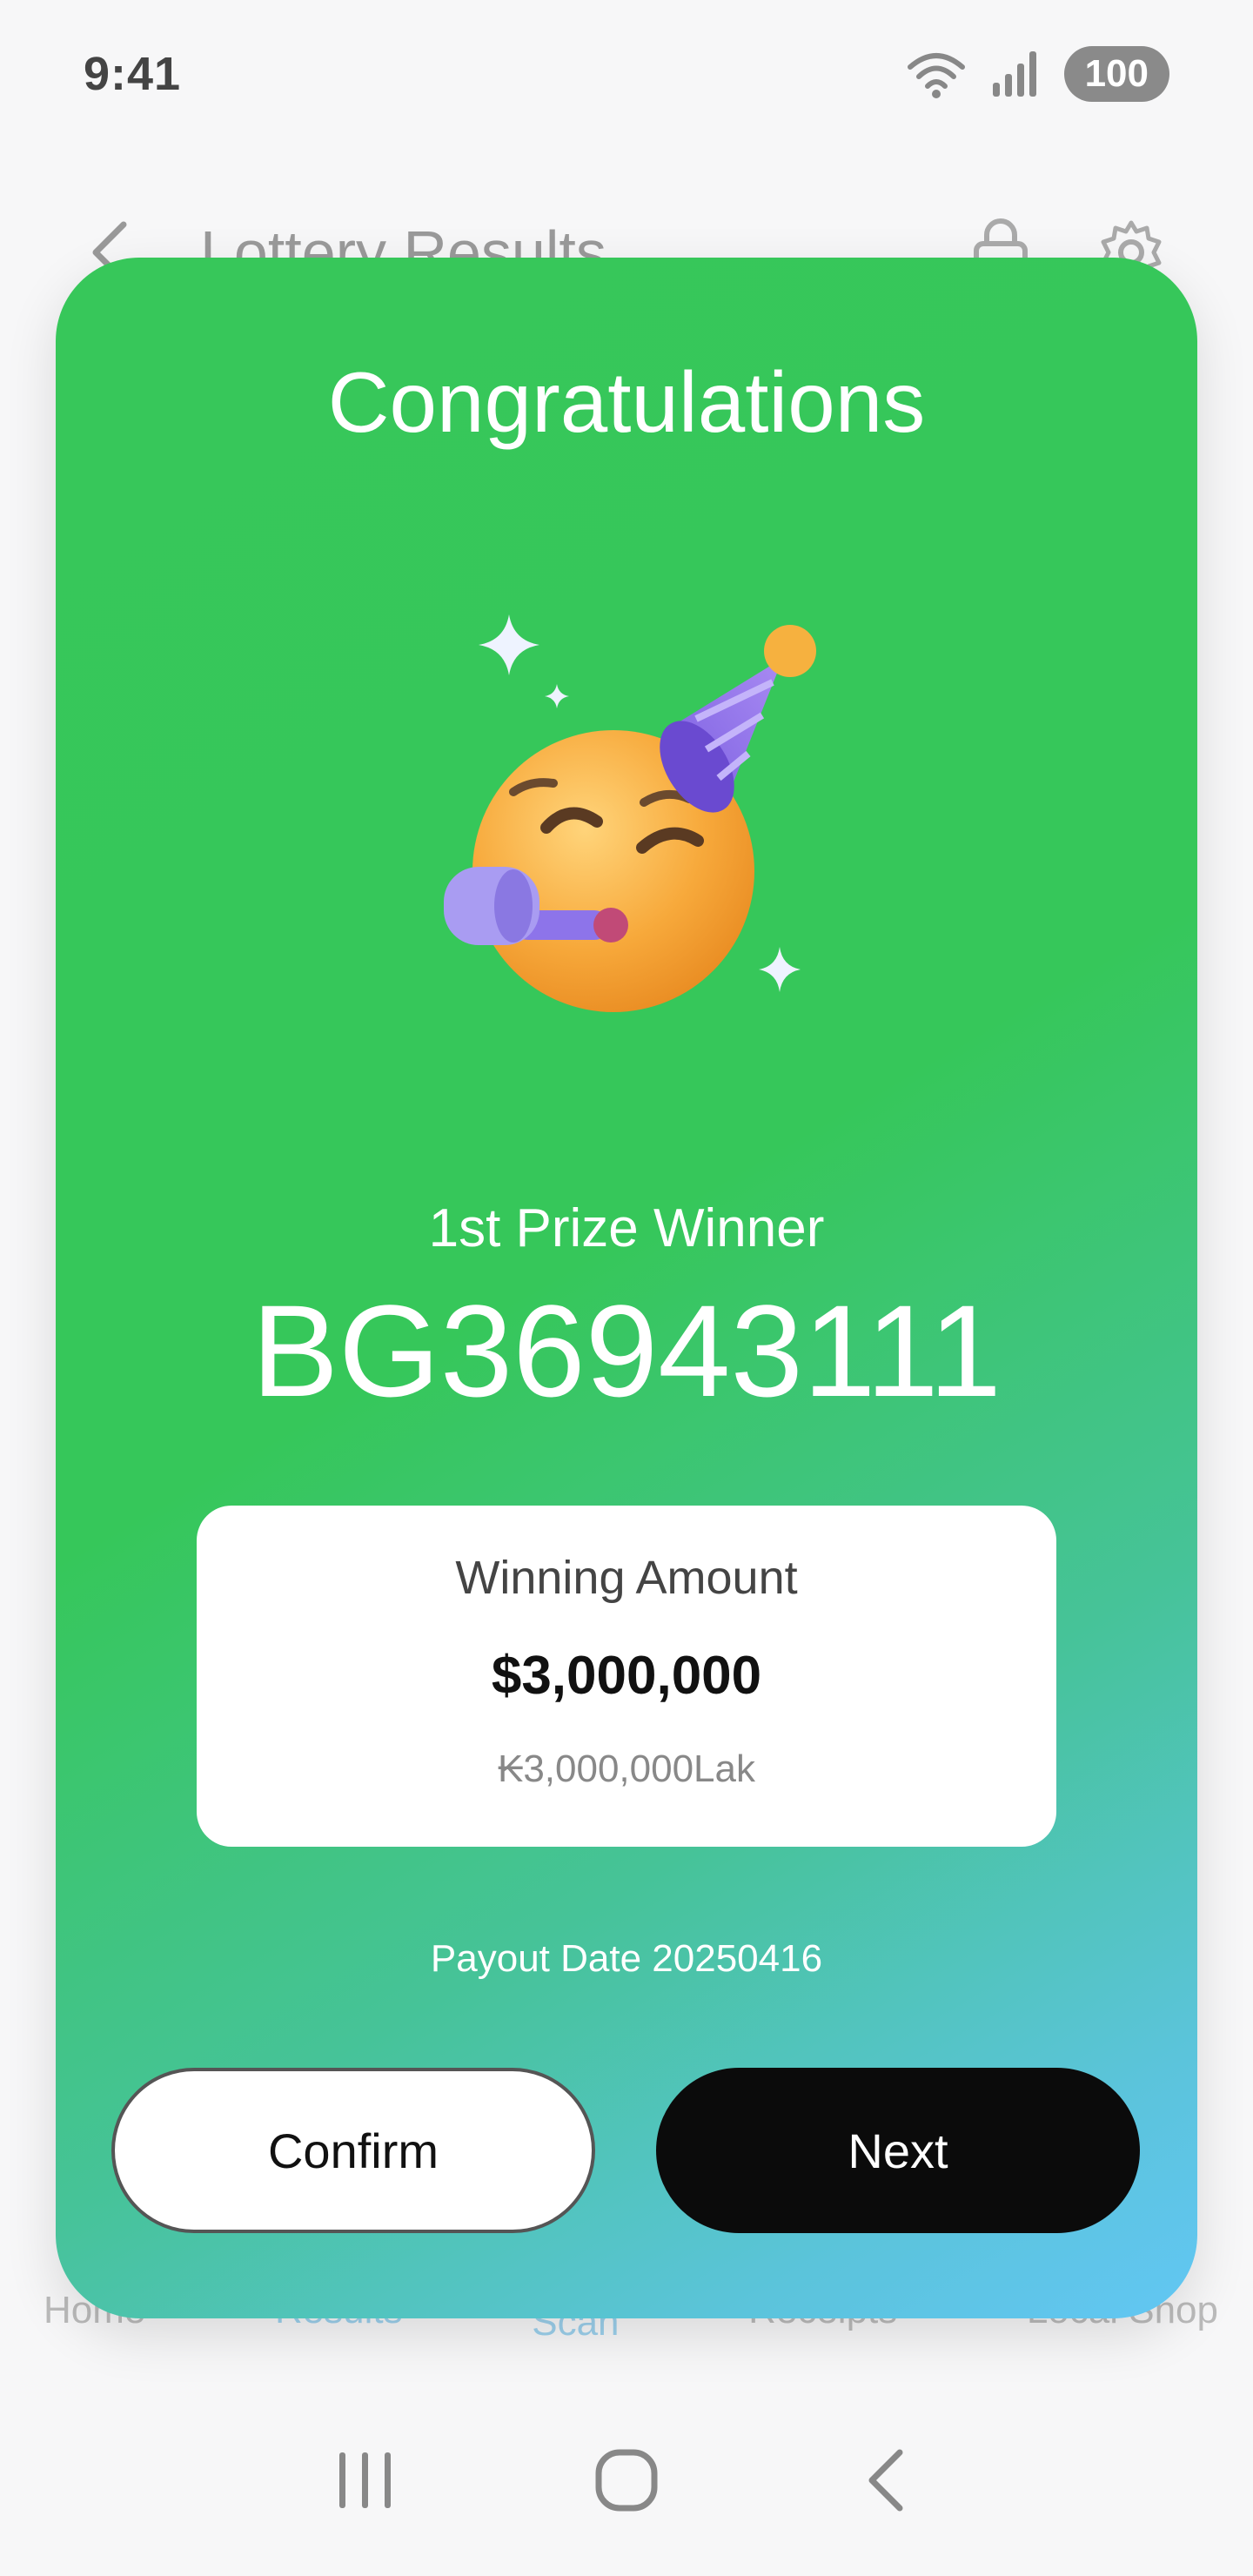  I want to click on party-face-icon, so click(630, 813).